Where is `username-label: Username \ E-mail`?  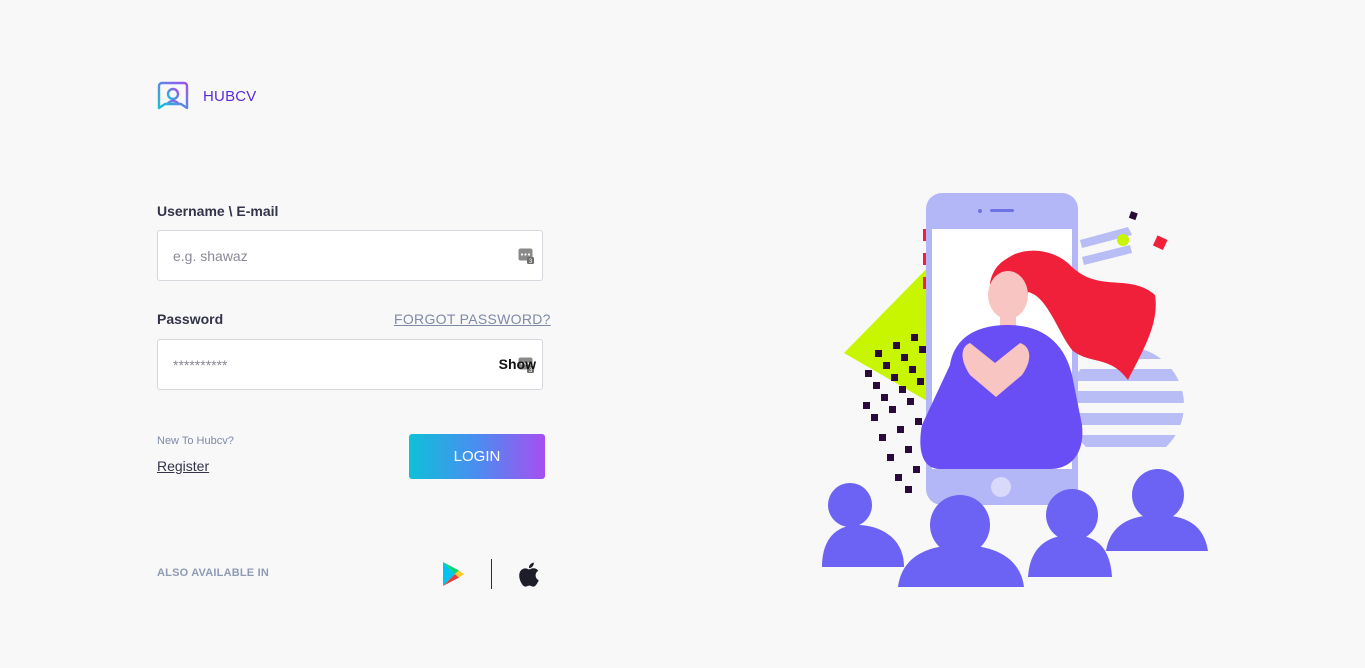 username-label: Username \ E-mail is located at coordinates (218, 211).